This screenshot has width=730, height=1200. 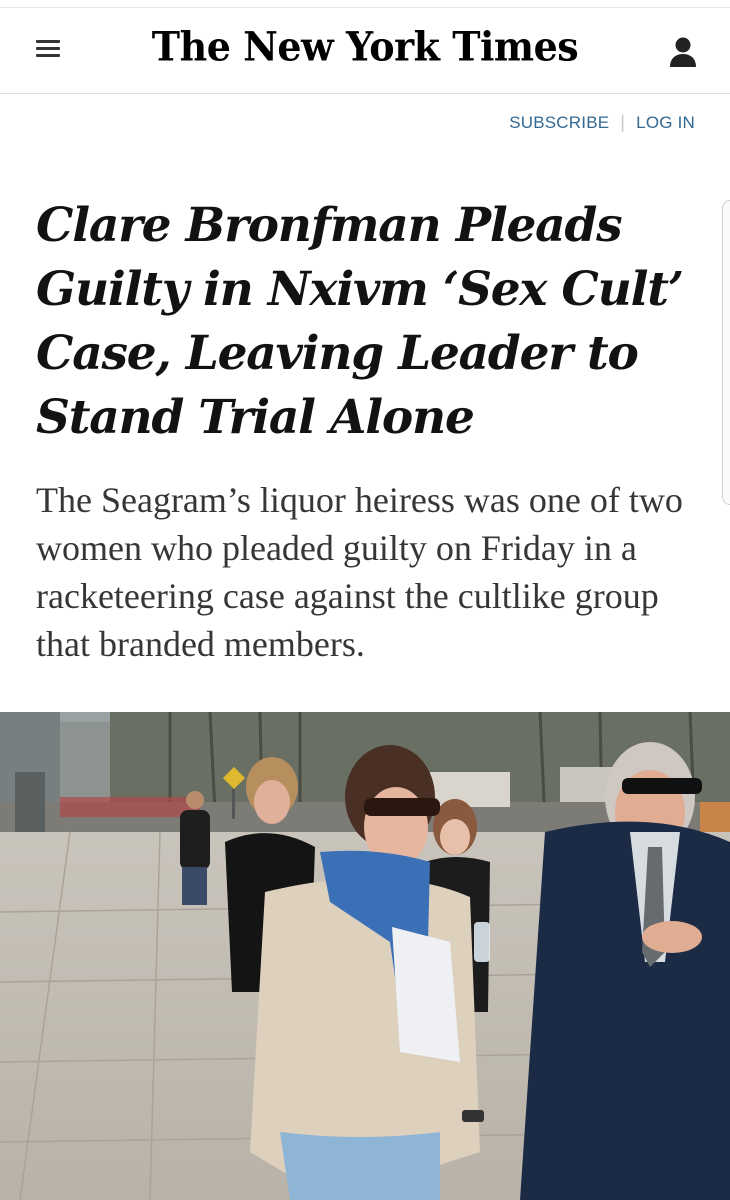 What do you see at coordinates (365, 4) in the screenshot?
I see `status-strip` at bounding box center [365, 4].